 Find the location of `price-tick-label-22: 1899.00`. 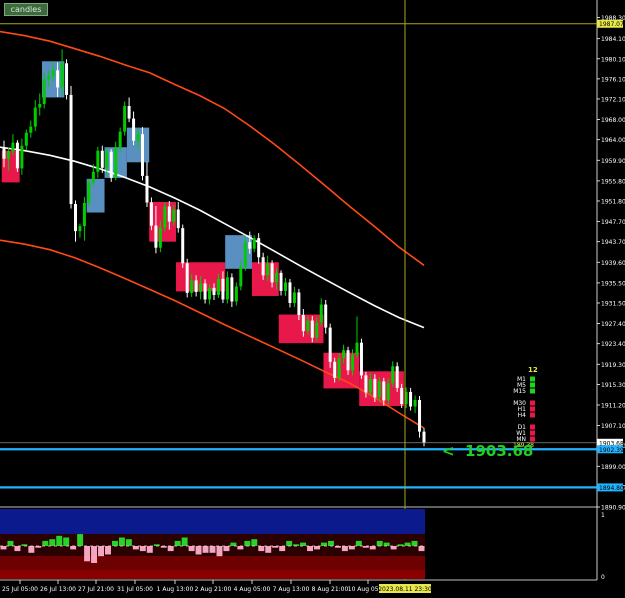

price-tick-label-22: 1899.00 is located at coordinates (613, 467).